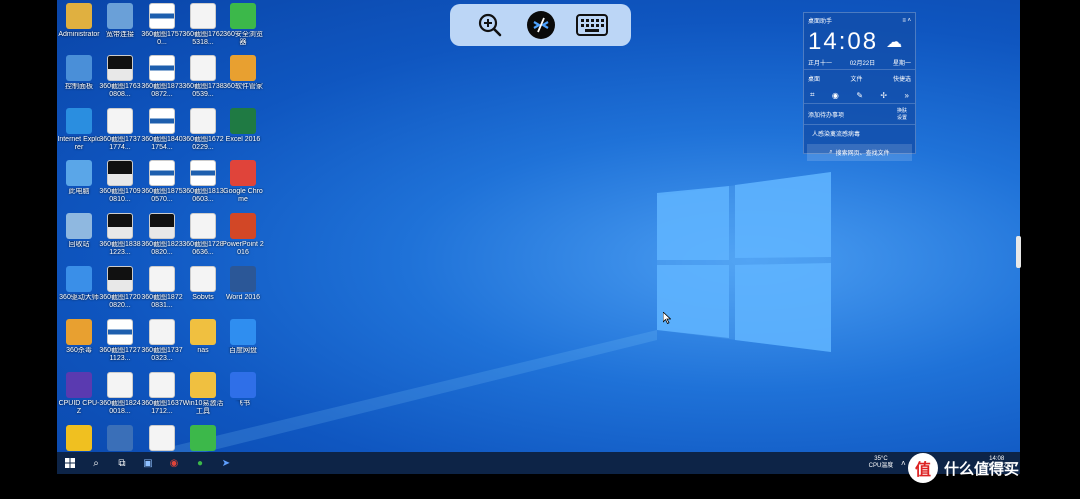 The height and width of the screenshot is (499, 1080). What do you see at coordinates (203, 297) in the screenshot?
I see `desktop-icon-label: Sobvts` at bounding box center [203, 297].